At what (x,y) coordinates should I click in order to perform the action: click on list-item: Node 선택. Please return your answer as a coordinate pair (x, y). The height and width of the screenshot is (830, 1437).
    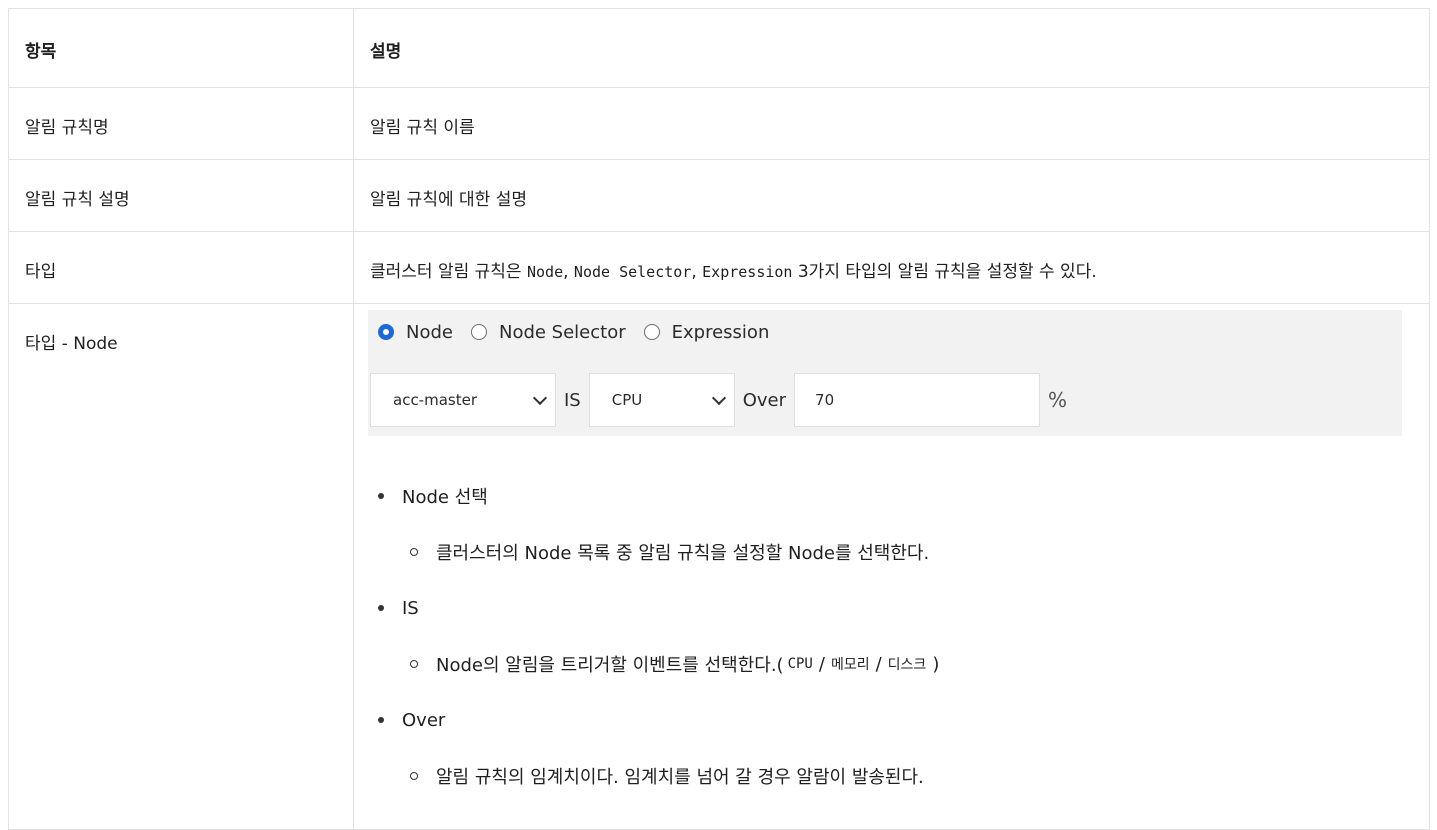
    Looking at the image, I should click on (433, 496).